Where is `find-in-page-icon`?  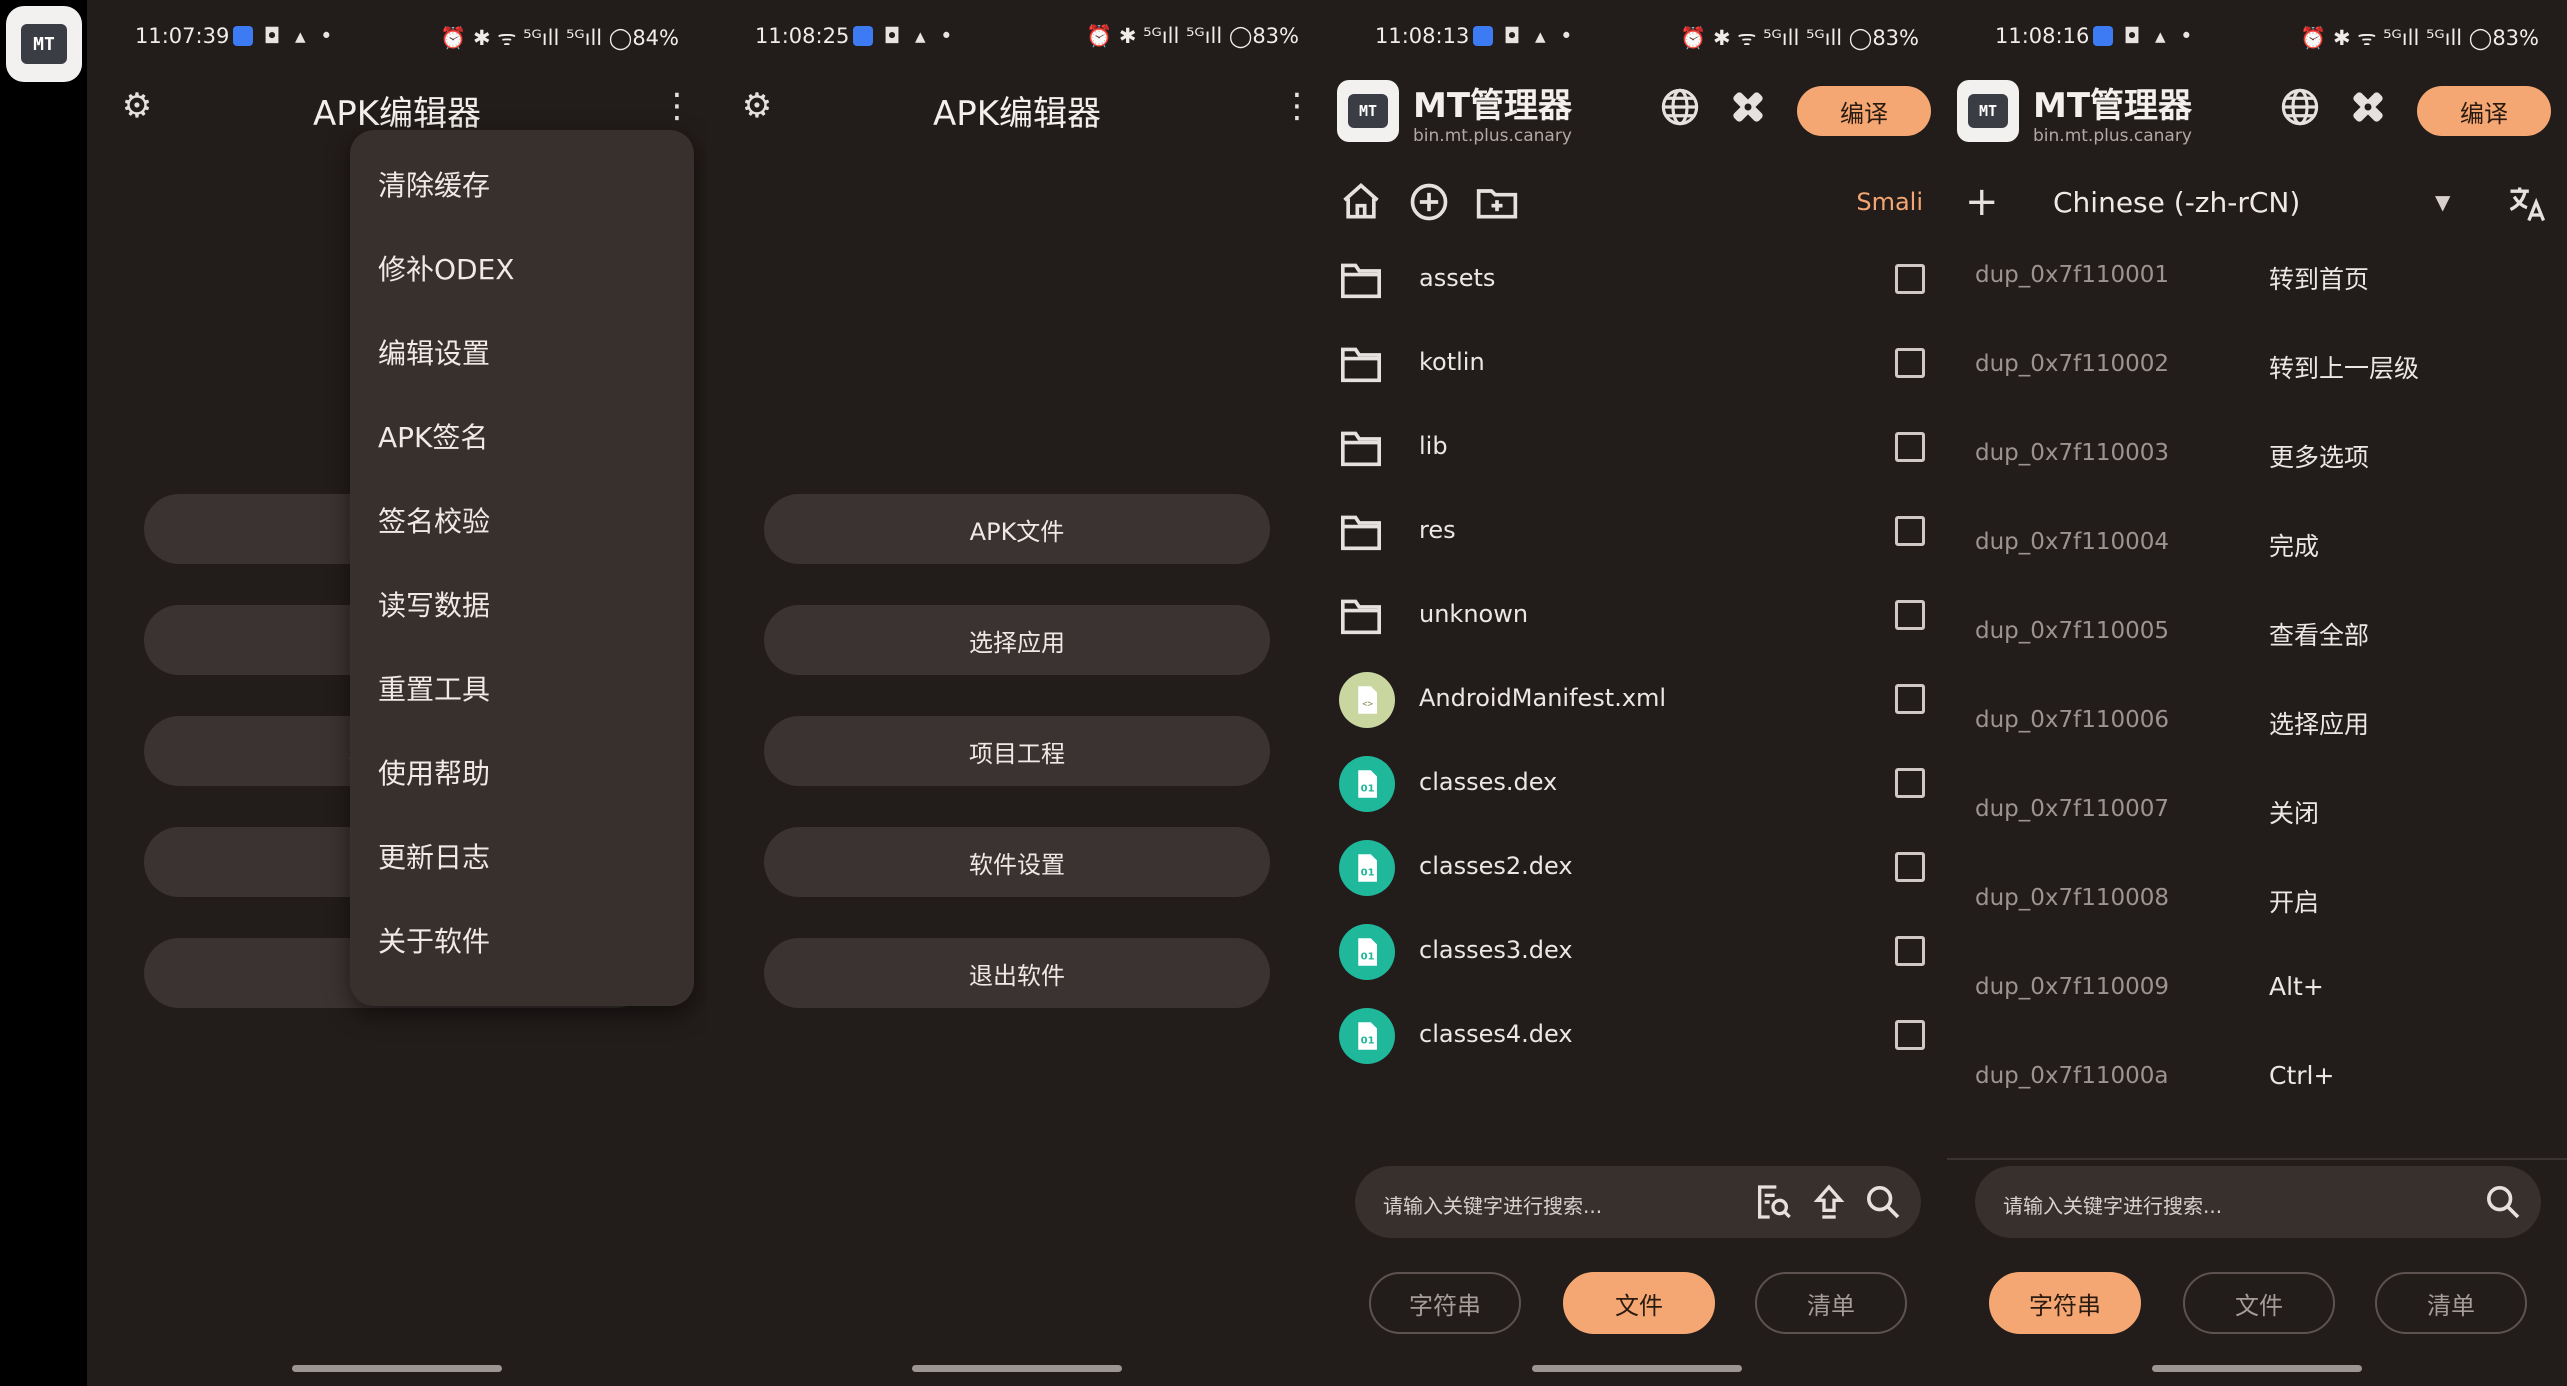
find-in-page-icon is located at coordinates (1773, 1202).